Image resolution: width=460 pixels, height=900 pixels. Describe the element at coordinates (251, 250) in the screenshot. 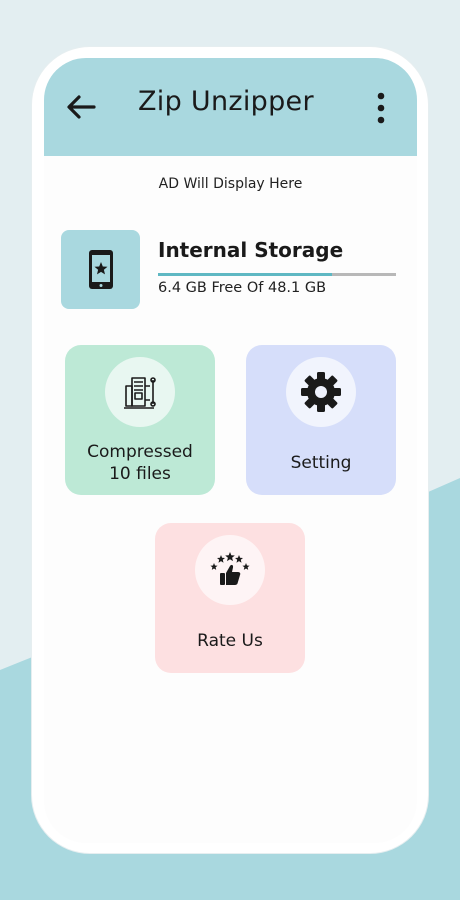

I see `storage-title: Internal Storage` at that location.